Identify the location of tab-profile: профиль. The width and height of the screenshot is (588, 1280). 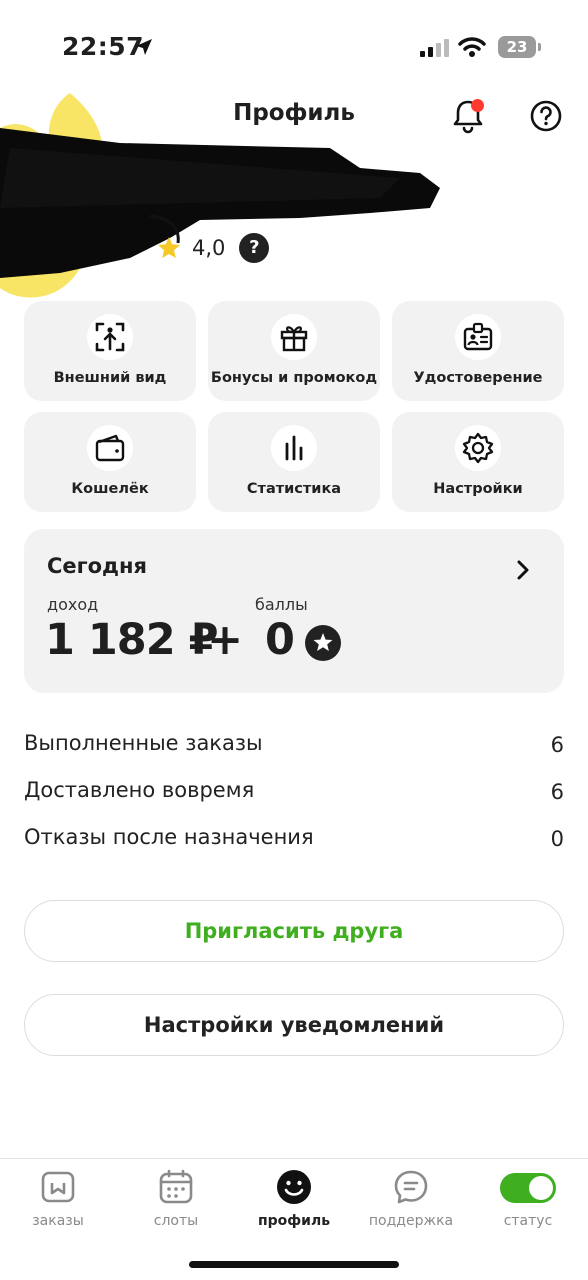
(294, 1204).